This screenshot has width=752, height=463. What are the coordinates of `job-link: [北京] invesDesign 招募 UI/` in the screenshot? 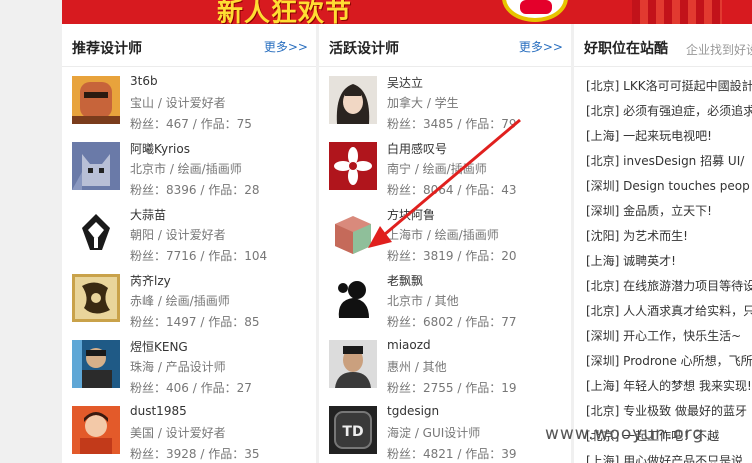 It's located at (669, 164).